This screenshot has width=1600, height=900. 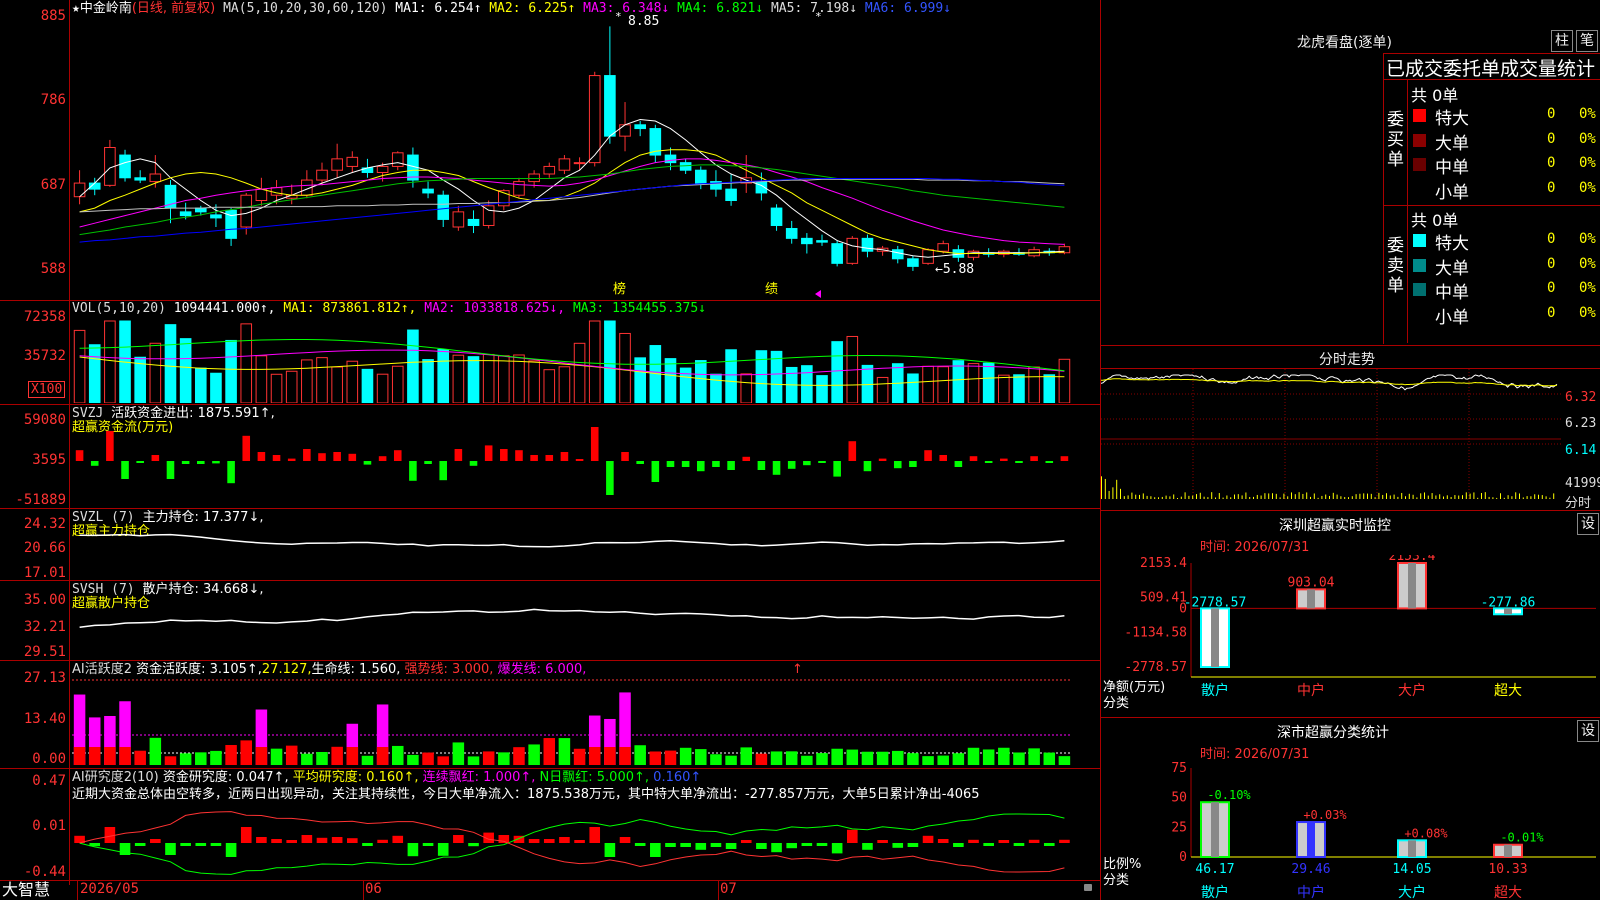 I want to click on sz-bar-shade, so click(x=1412, y=586).